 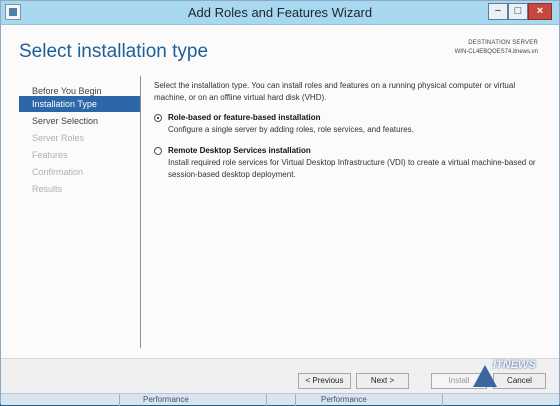 I want to click on close-button: ×, so click(x=540, y=11).